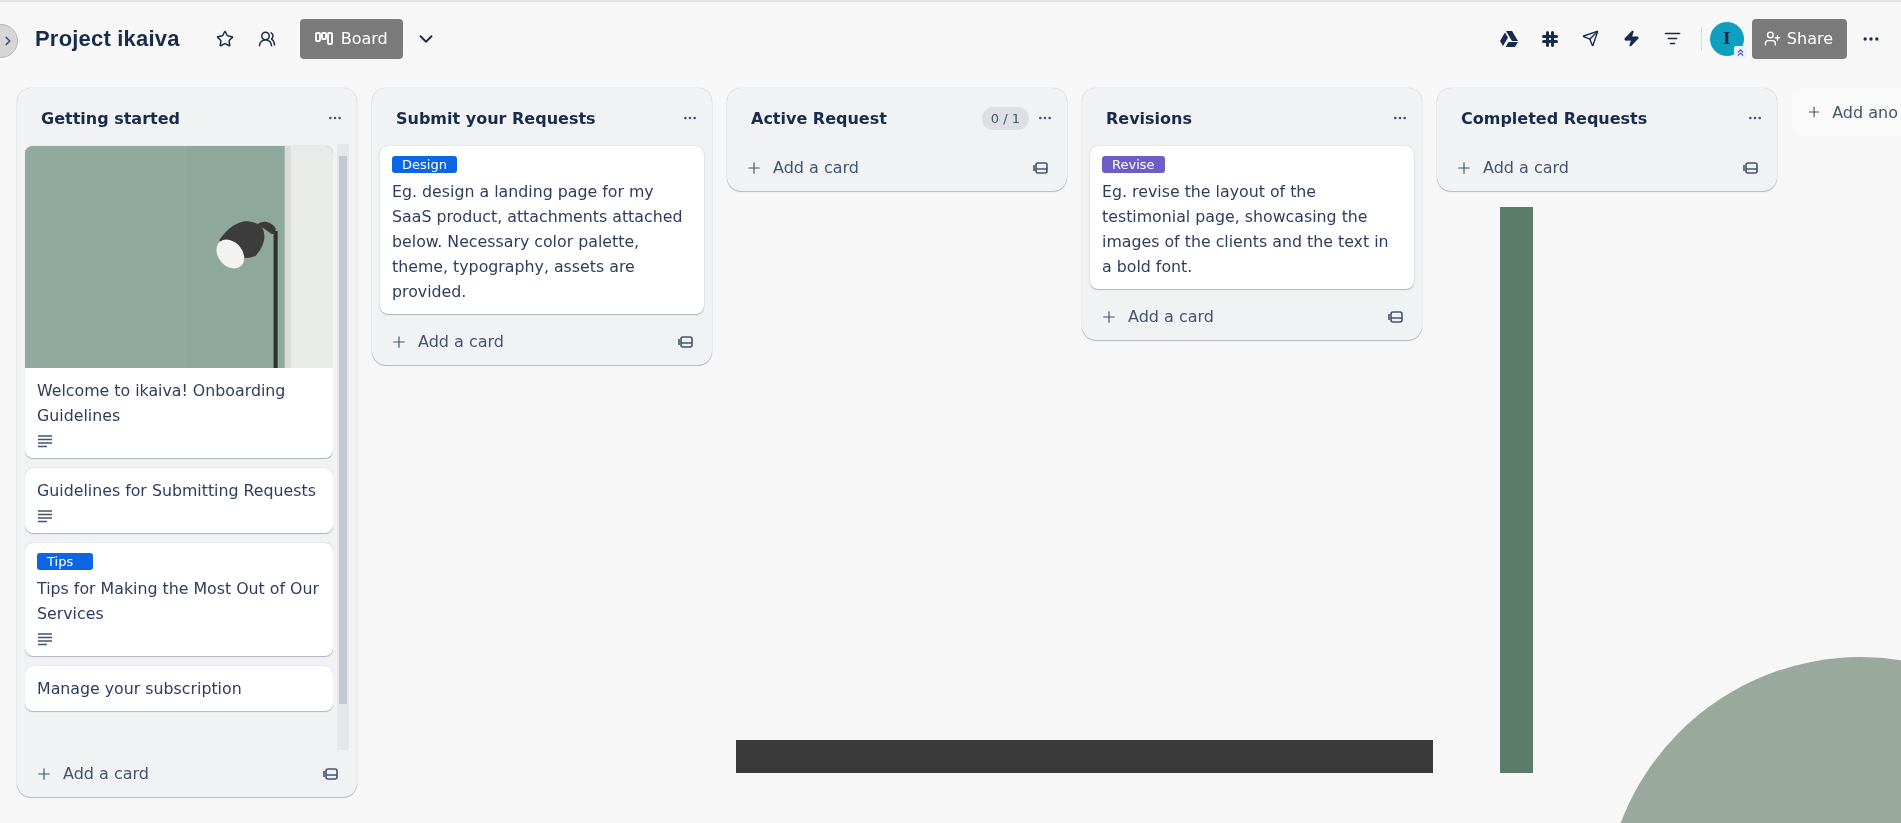  I want to click on chevrons-up-icon, so click(1740, 52).